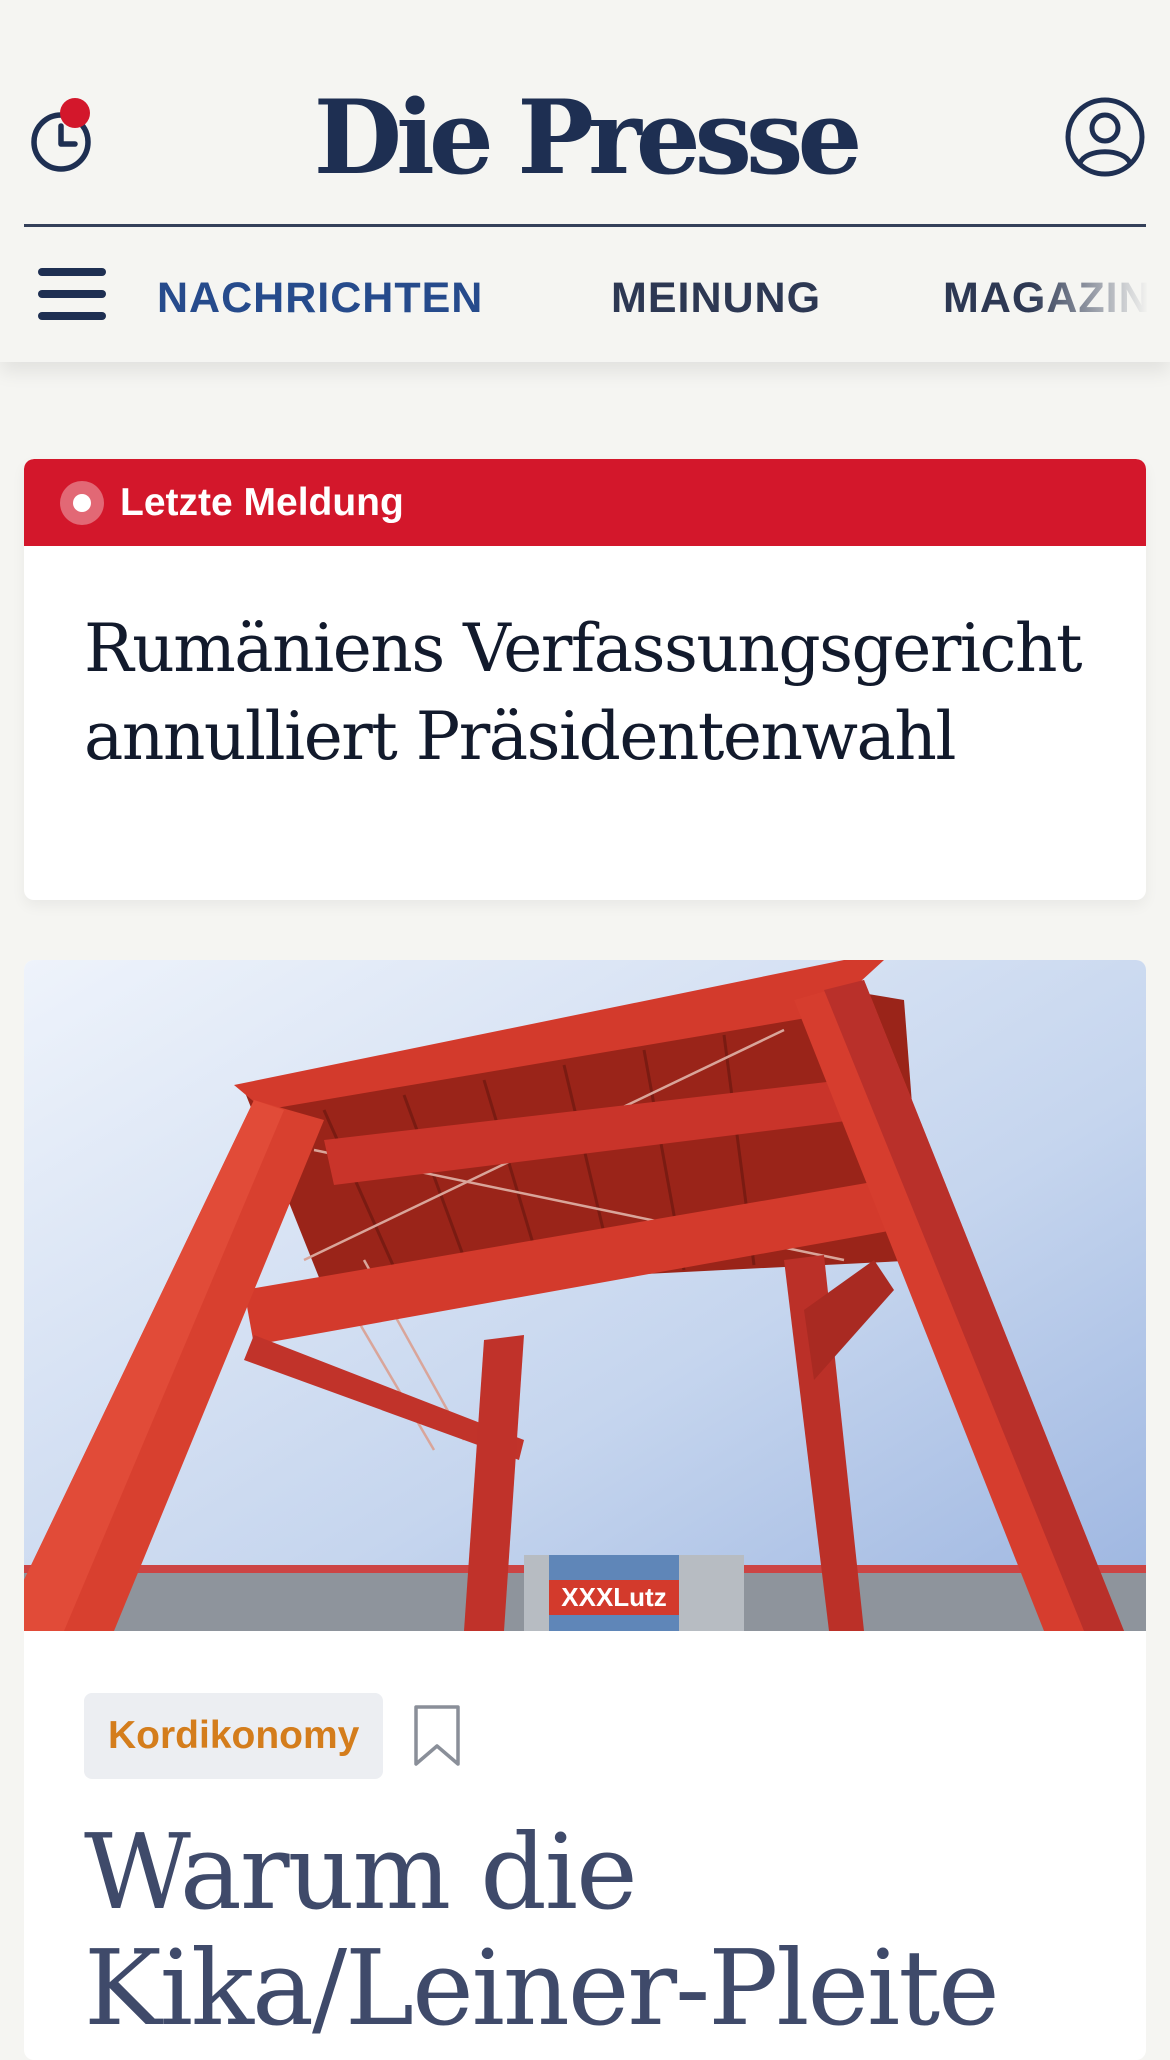 The height and width of the screenshot is (2060, 1170). I want to click on user-icon, so click(1105, 137).